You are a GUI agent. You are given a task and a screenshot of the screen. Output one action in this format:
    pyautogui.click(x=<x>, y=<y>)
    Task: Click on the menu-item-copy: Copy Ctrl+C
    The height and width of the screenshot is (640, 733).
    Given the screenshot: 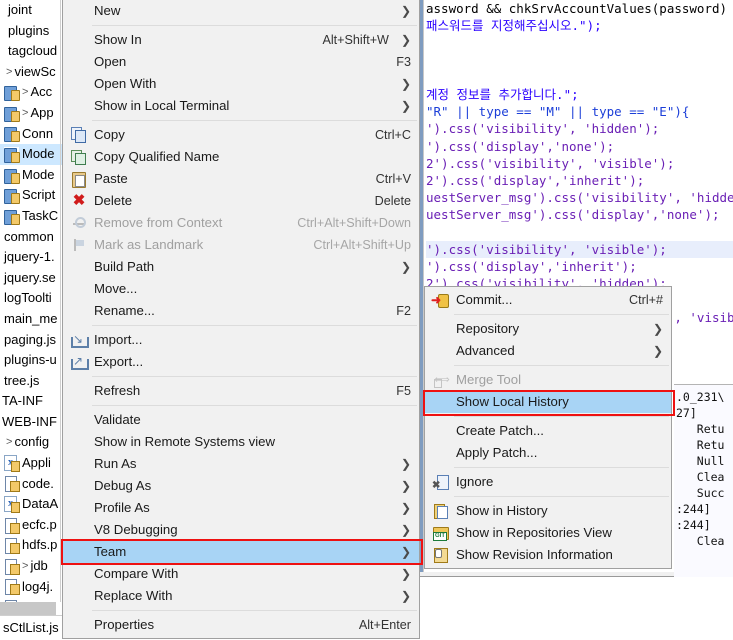 What is the action you would take?
    pyautogui.click(x=241, y=135)
    